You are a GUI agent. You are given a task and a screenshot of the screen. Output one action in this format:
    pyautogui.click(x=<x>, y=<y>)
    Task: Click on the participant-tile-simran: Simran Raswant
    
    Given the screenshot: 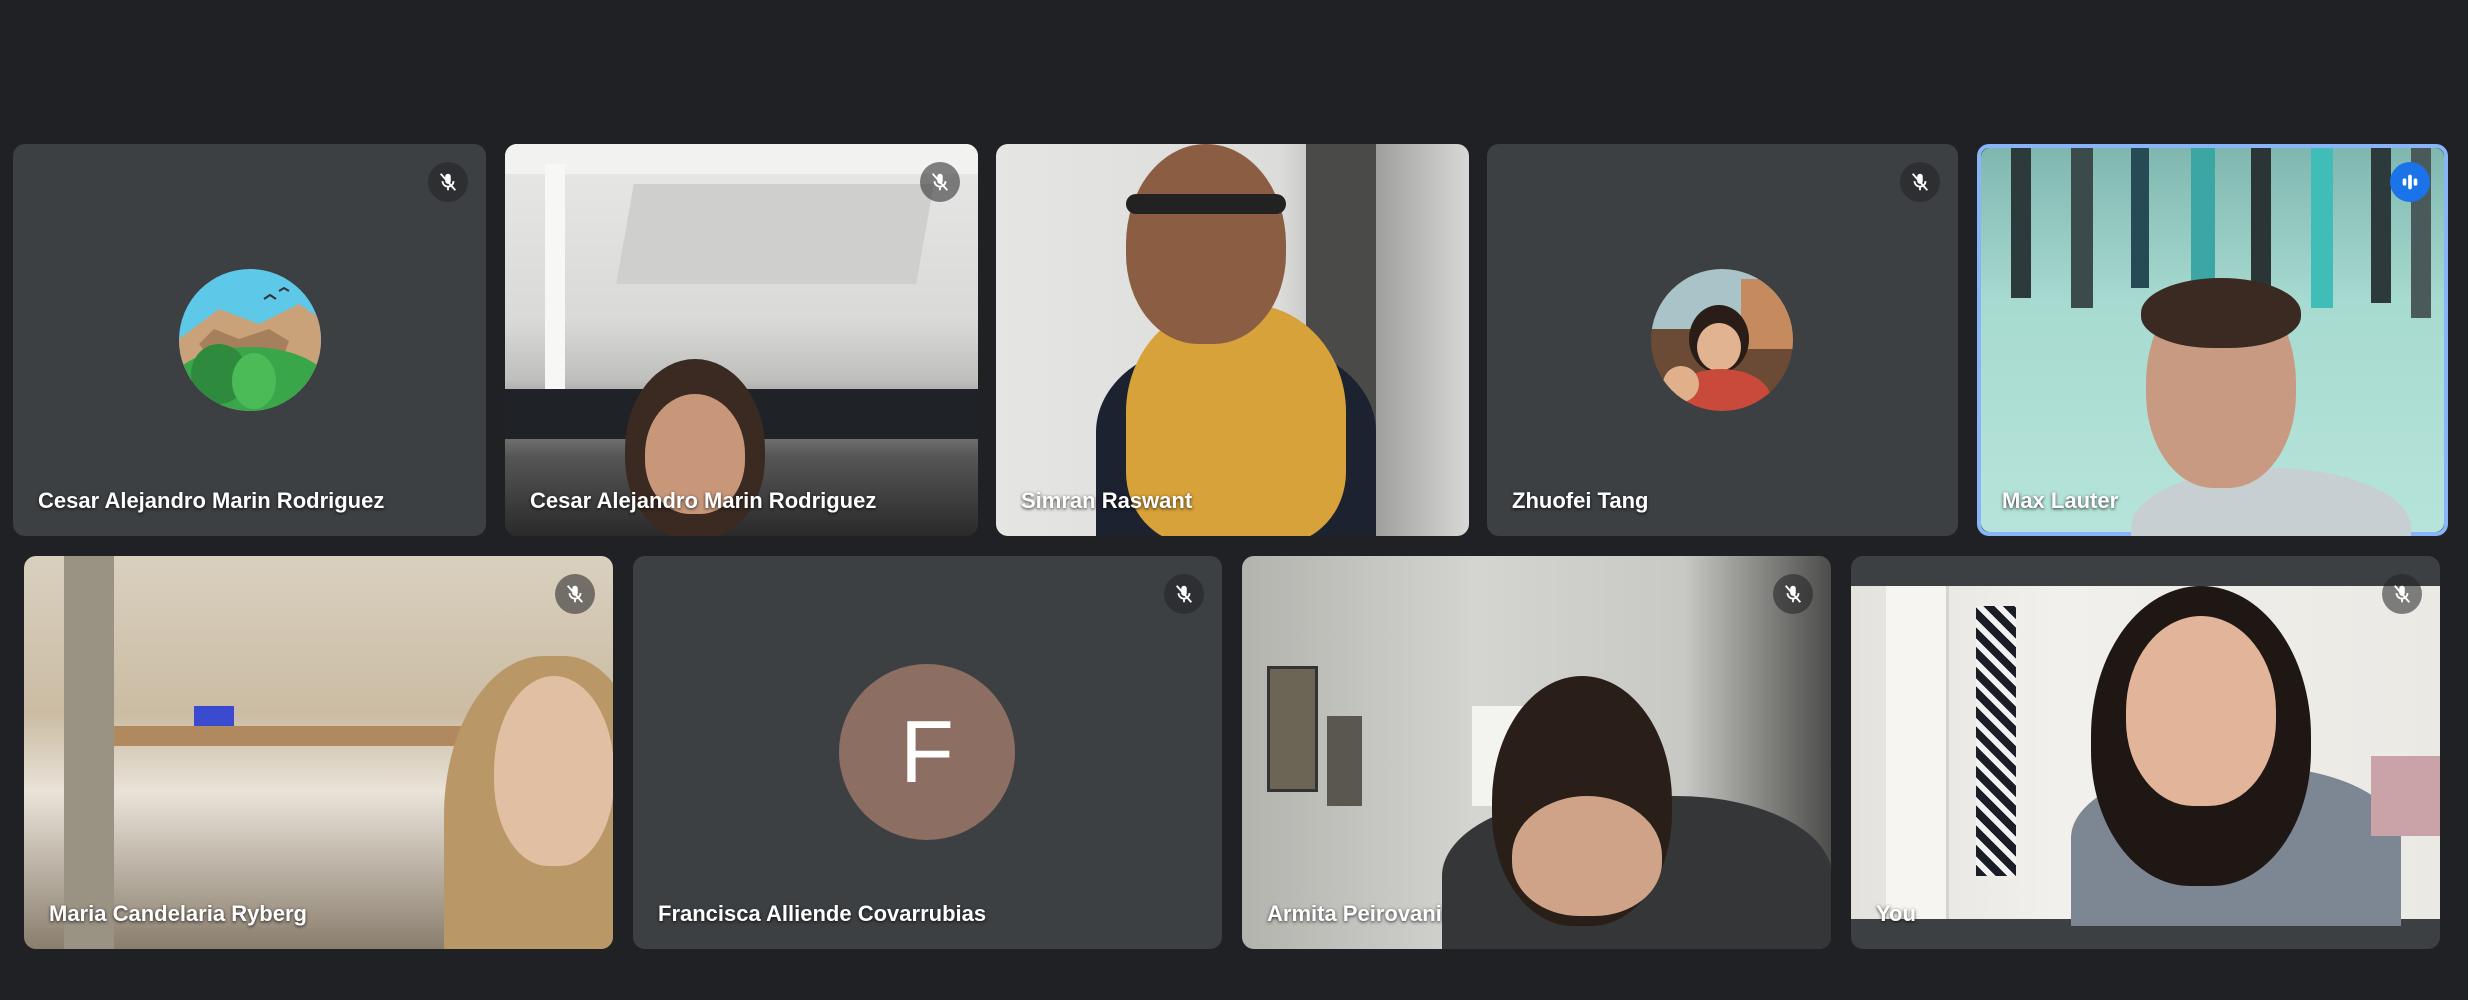 What is the action you would take?
    pyautogui.click(x=1232, y=340)
    